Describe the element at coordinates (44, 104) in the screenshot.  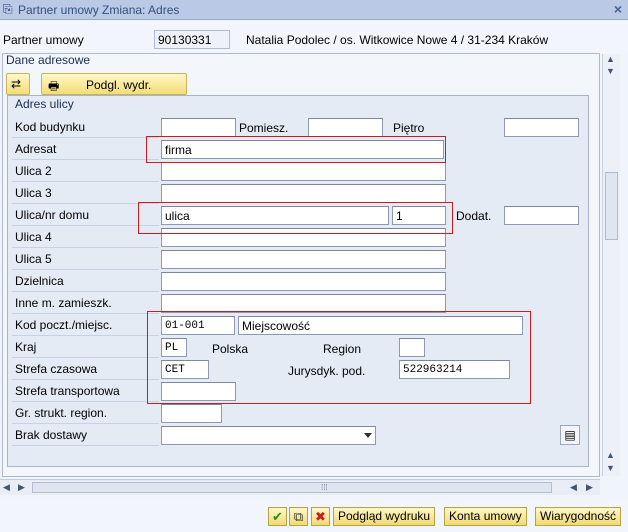
I see `group-title: Adres ulicy` at that location.